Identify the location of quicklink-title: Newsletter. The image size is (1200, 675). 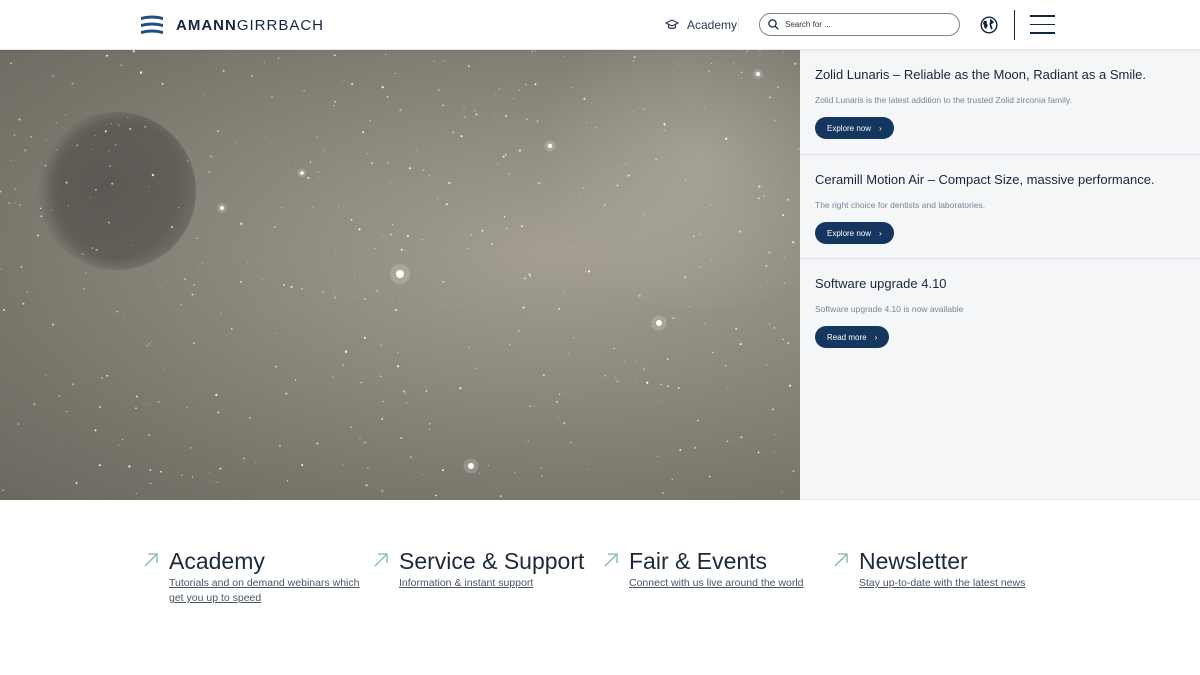
(913, 561).